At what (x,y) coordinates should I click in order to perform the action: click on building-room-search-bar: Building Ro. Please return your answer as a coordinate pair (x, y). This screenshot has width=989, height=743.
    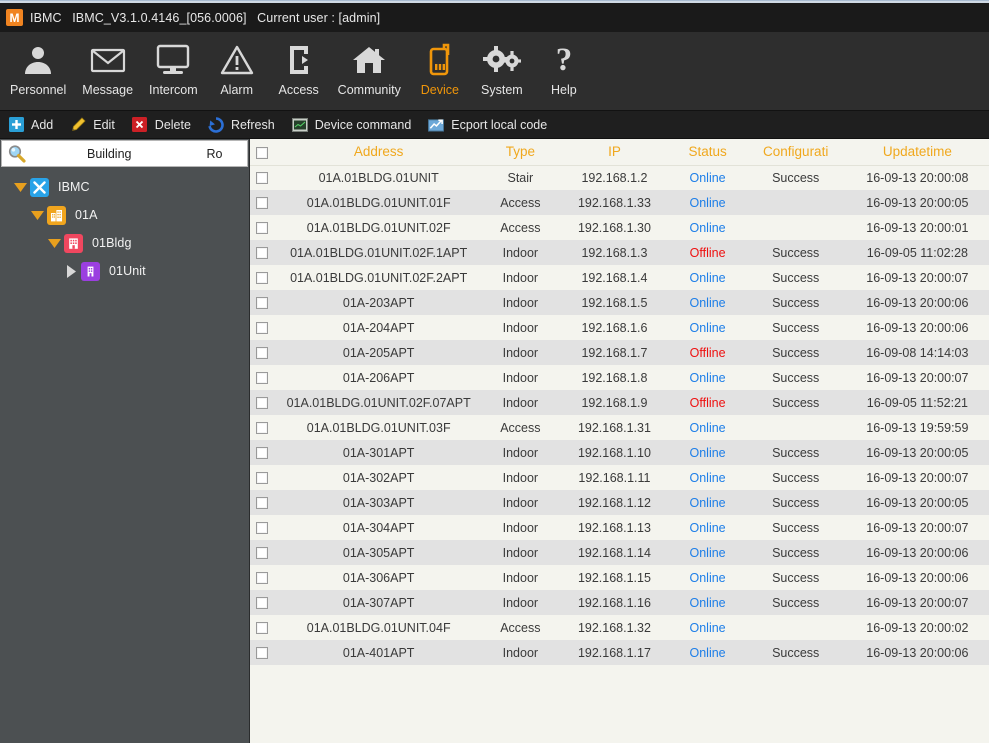
    Looking at the image, I should click on (124, 153).